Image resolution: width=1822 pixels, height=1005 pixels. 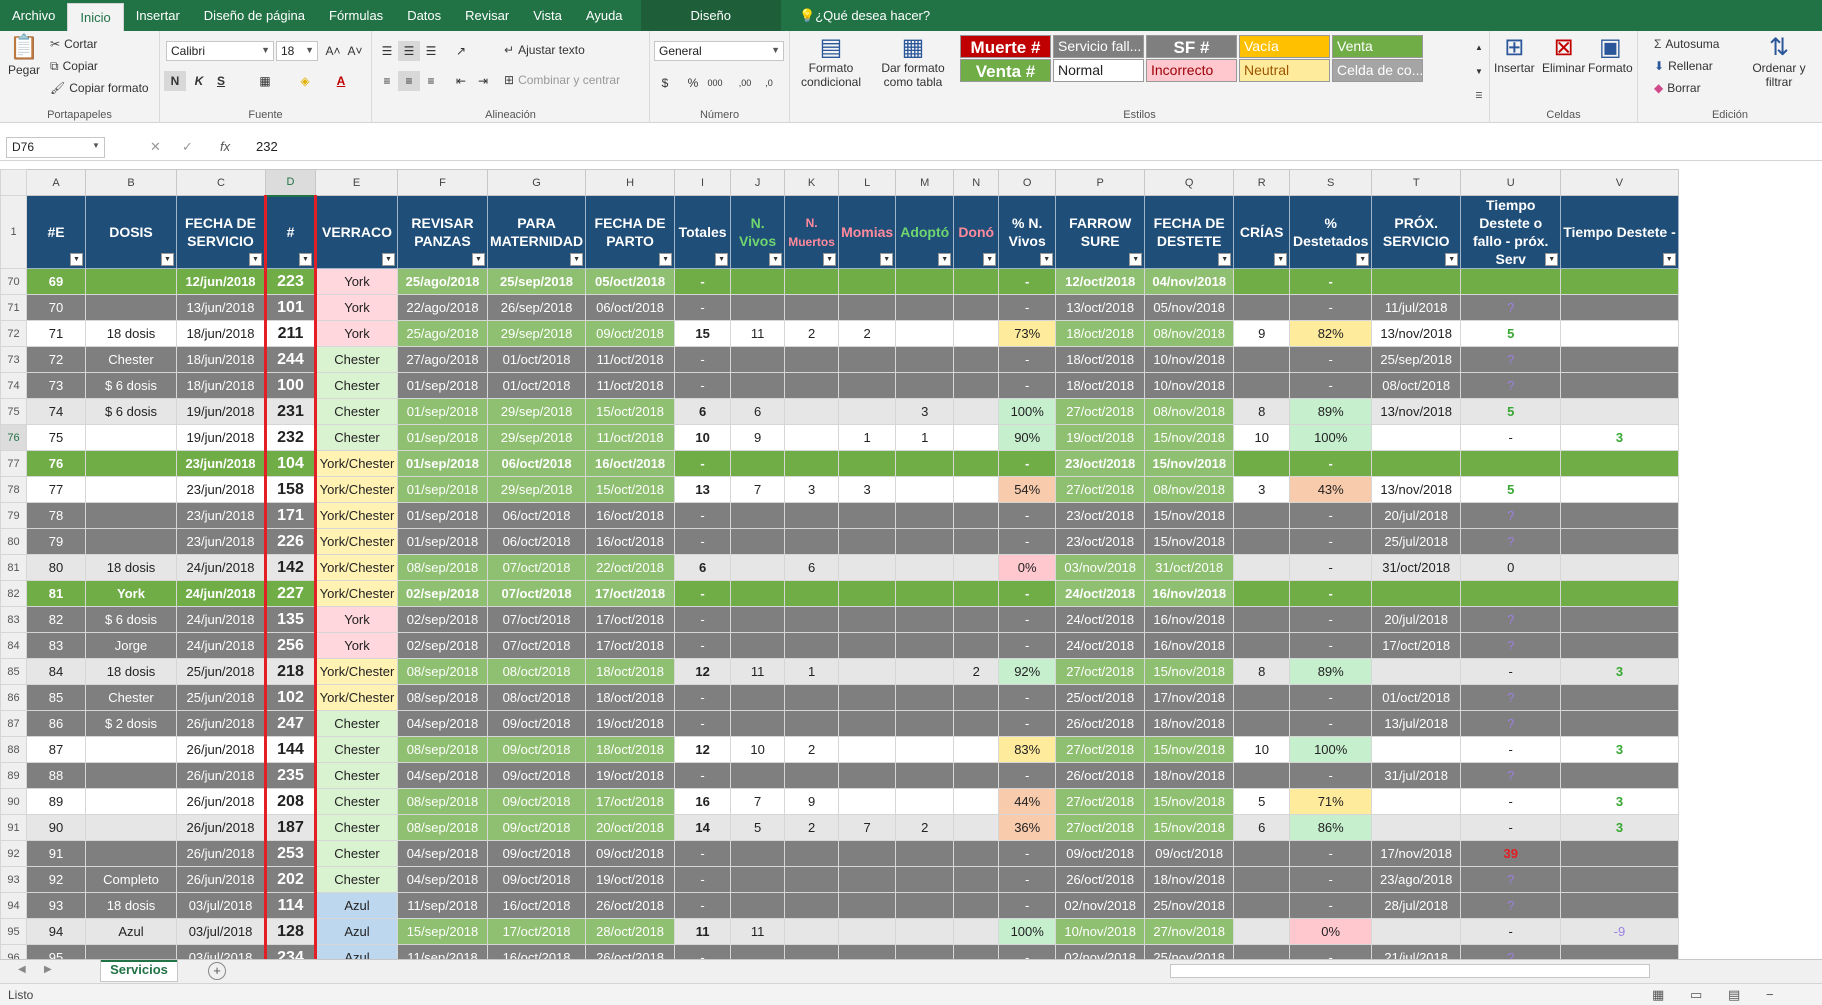 I want to click on function-icon: fx, so click(x=225, y=146).